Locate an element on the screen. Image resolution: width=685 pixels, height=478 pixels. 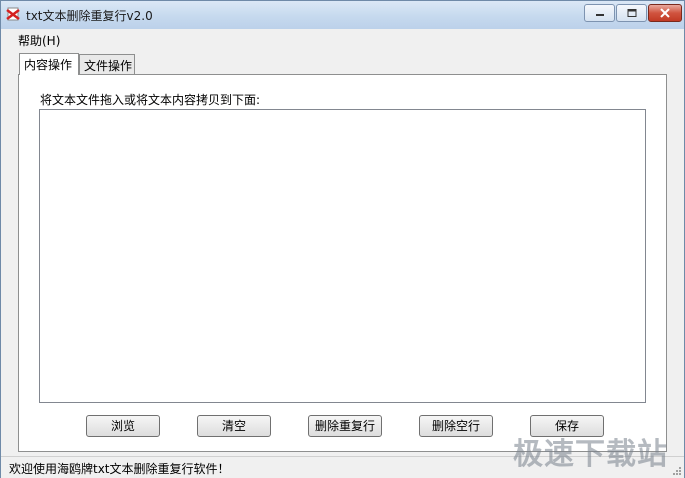
delete-duplicates-button: 删除重复行 is located at coordinates (345, 426).